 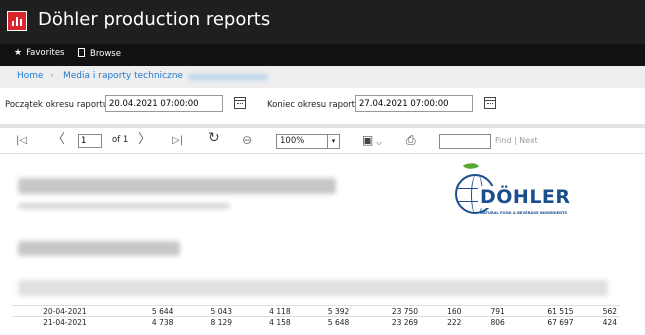 I want to click on prev-page-icon: 〈, so click(x=58, y=140).